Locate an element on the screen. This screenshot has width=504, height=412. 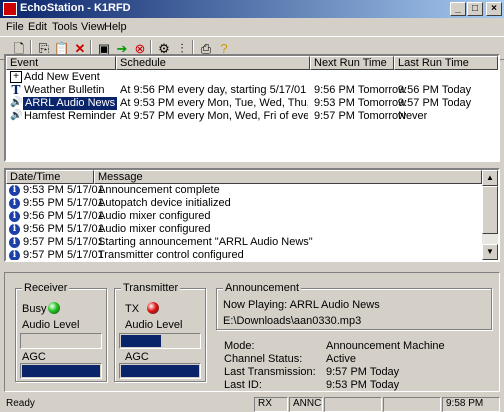
receiver-group: Receiver Busy Audio Level AGC is located at coordinates (61, 332).